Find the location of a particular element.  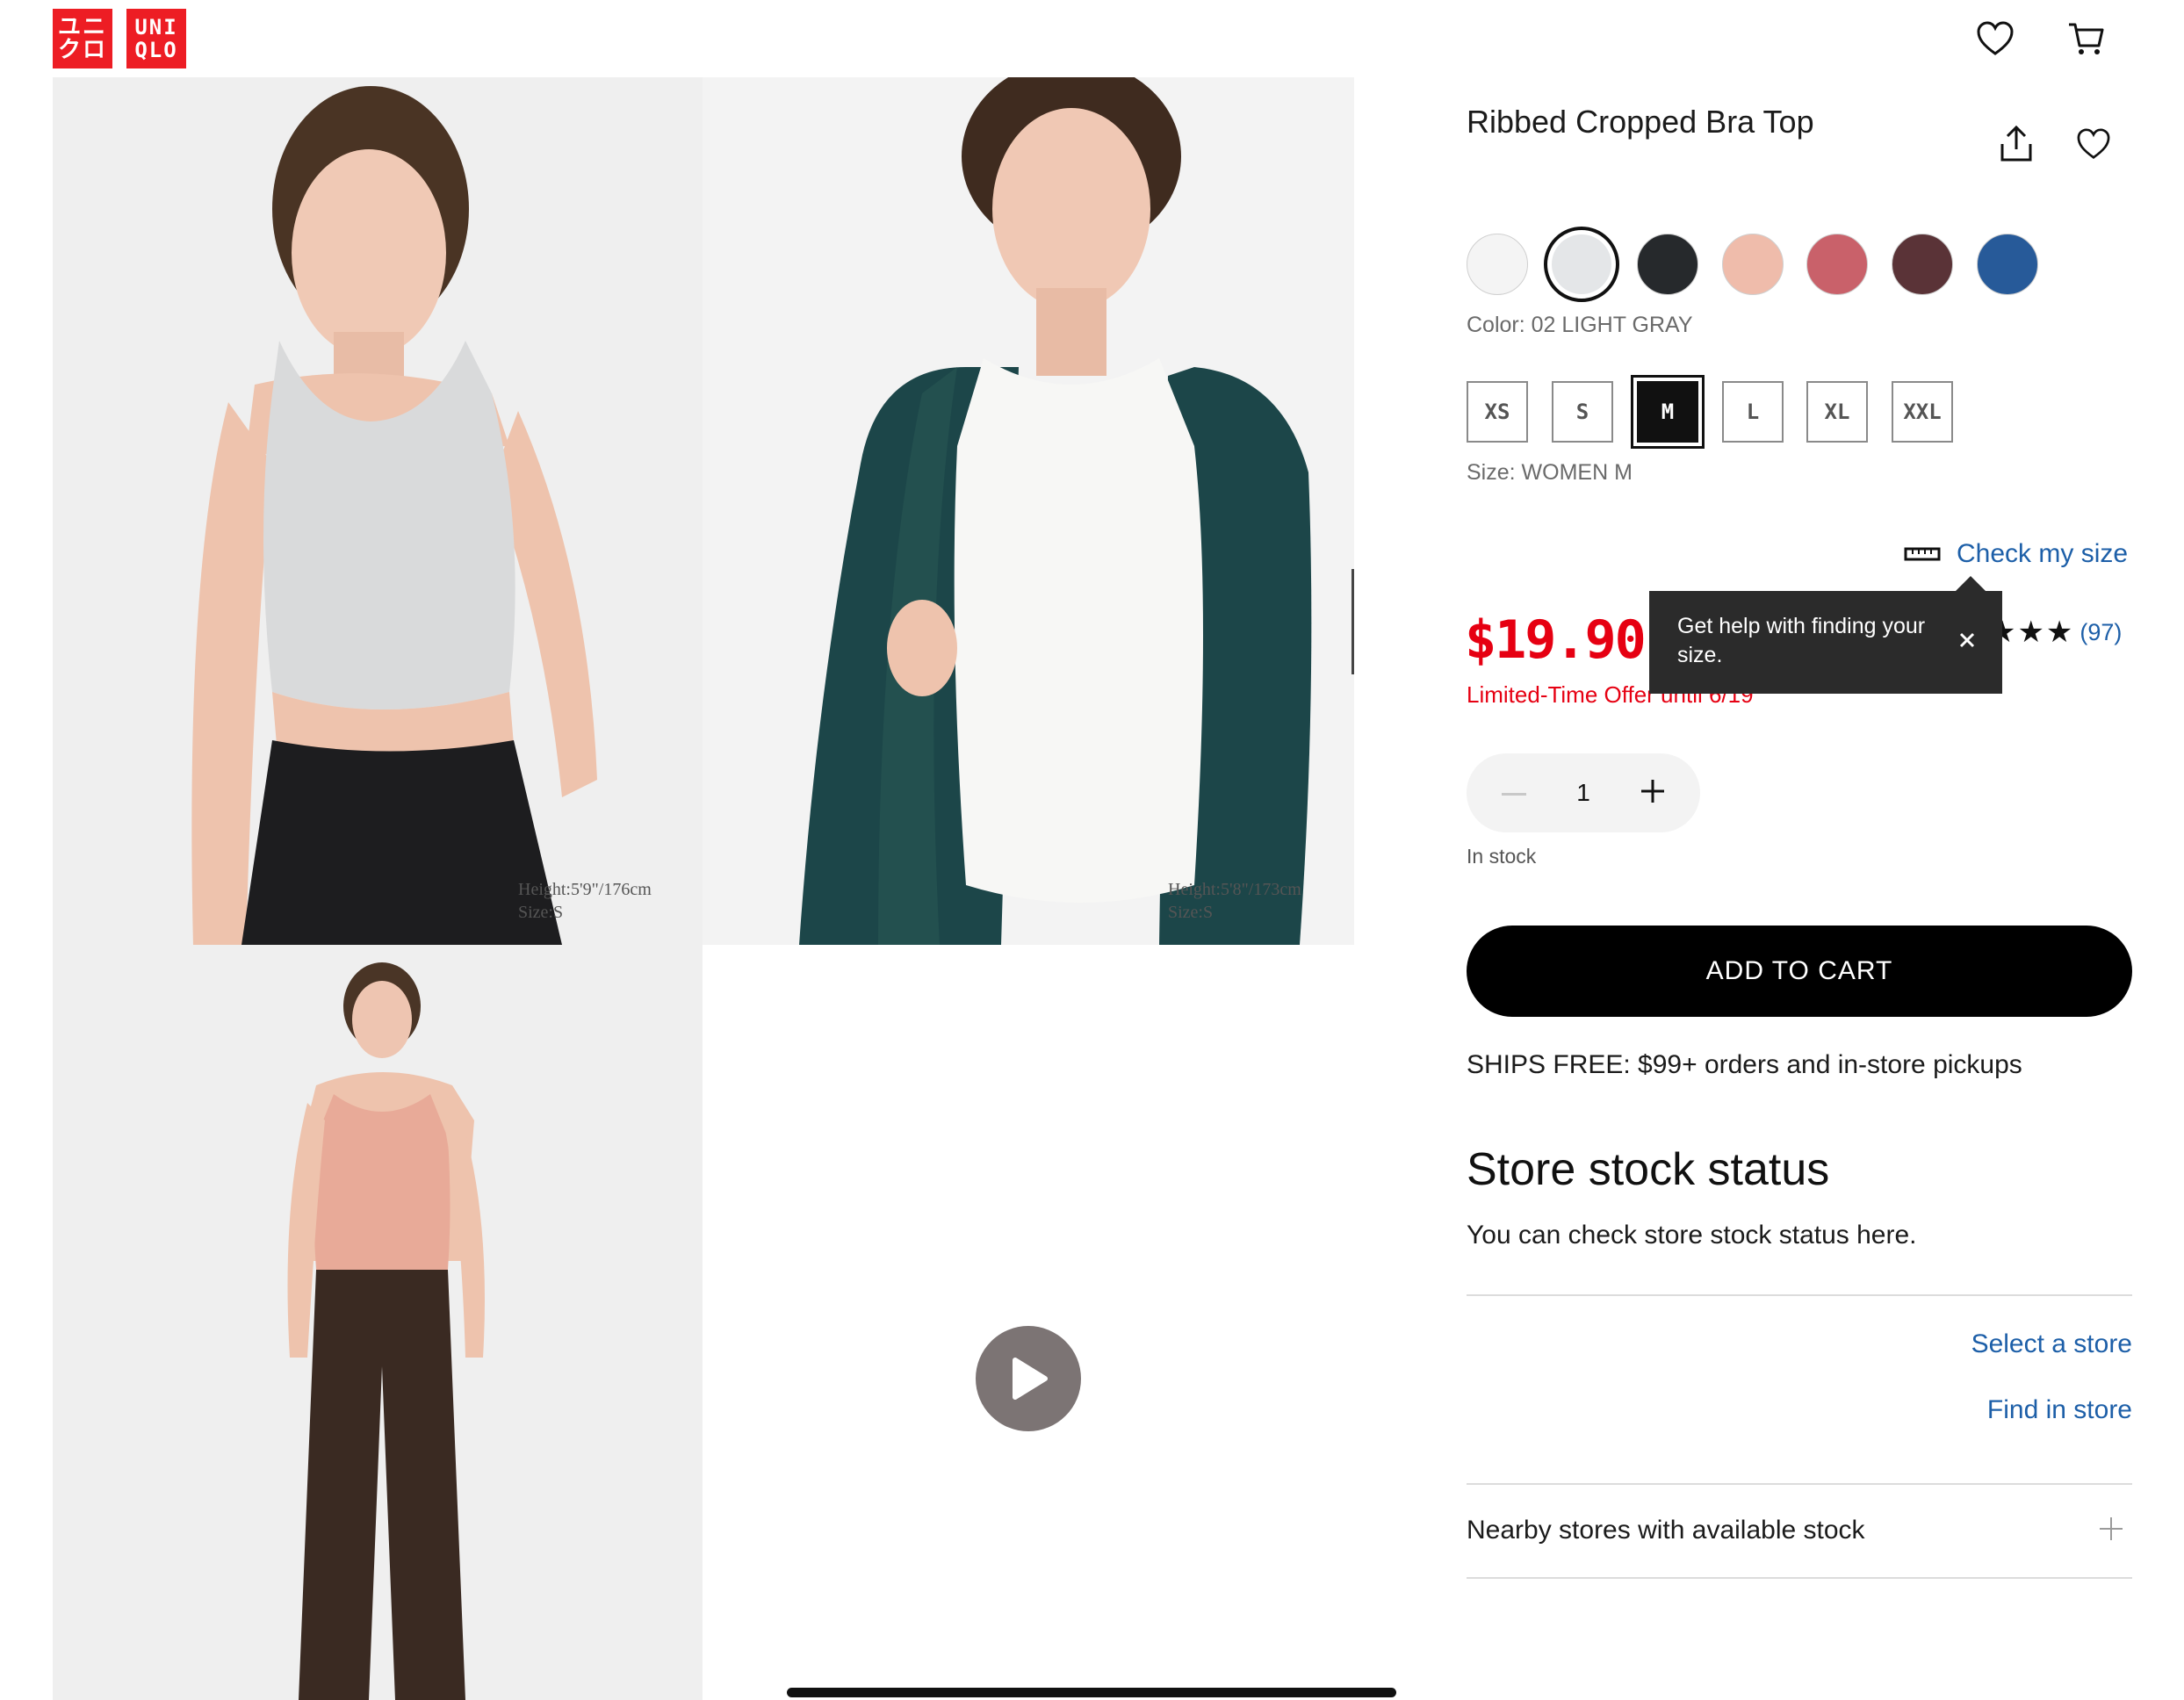

check-my-size-link: Check my size is located at coordinates (2016, 554).